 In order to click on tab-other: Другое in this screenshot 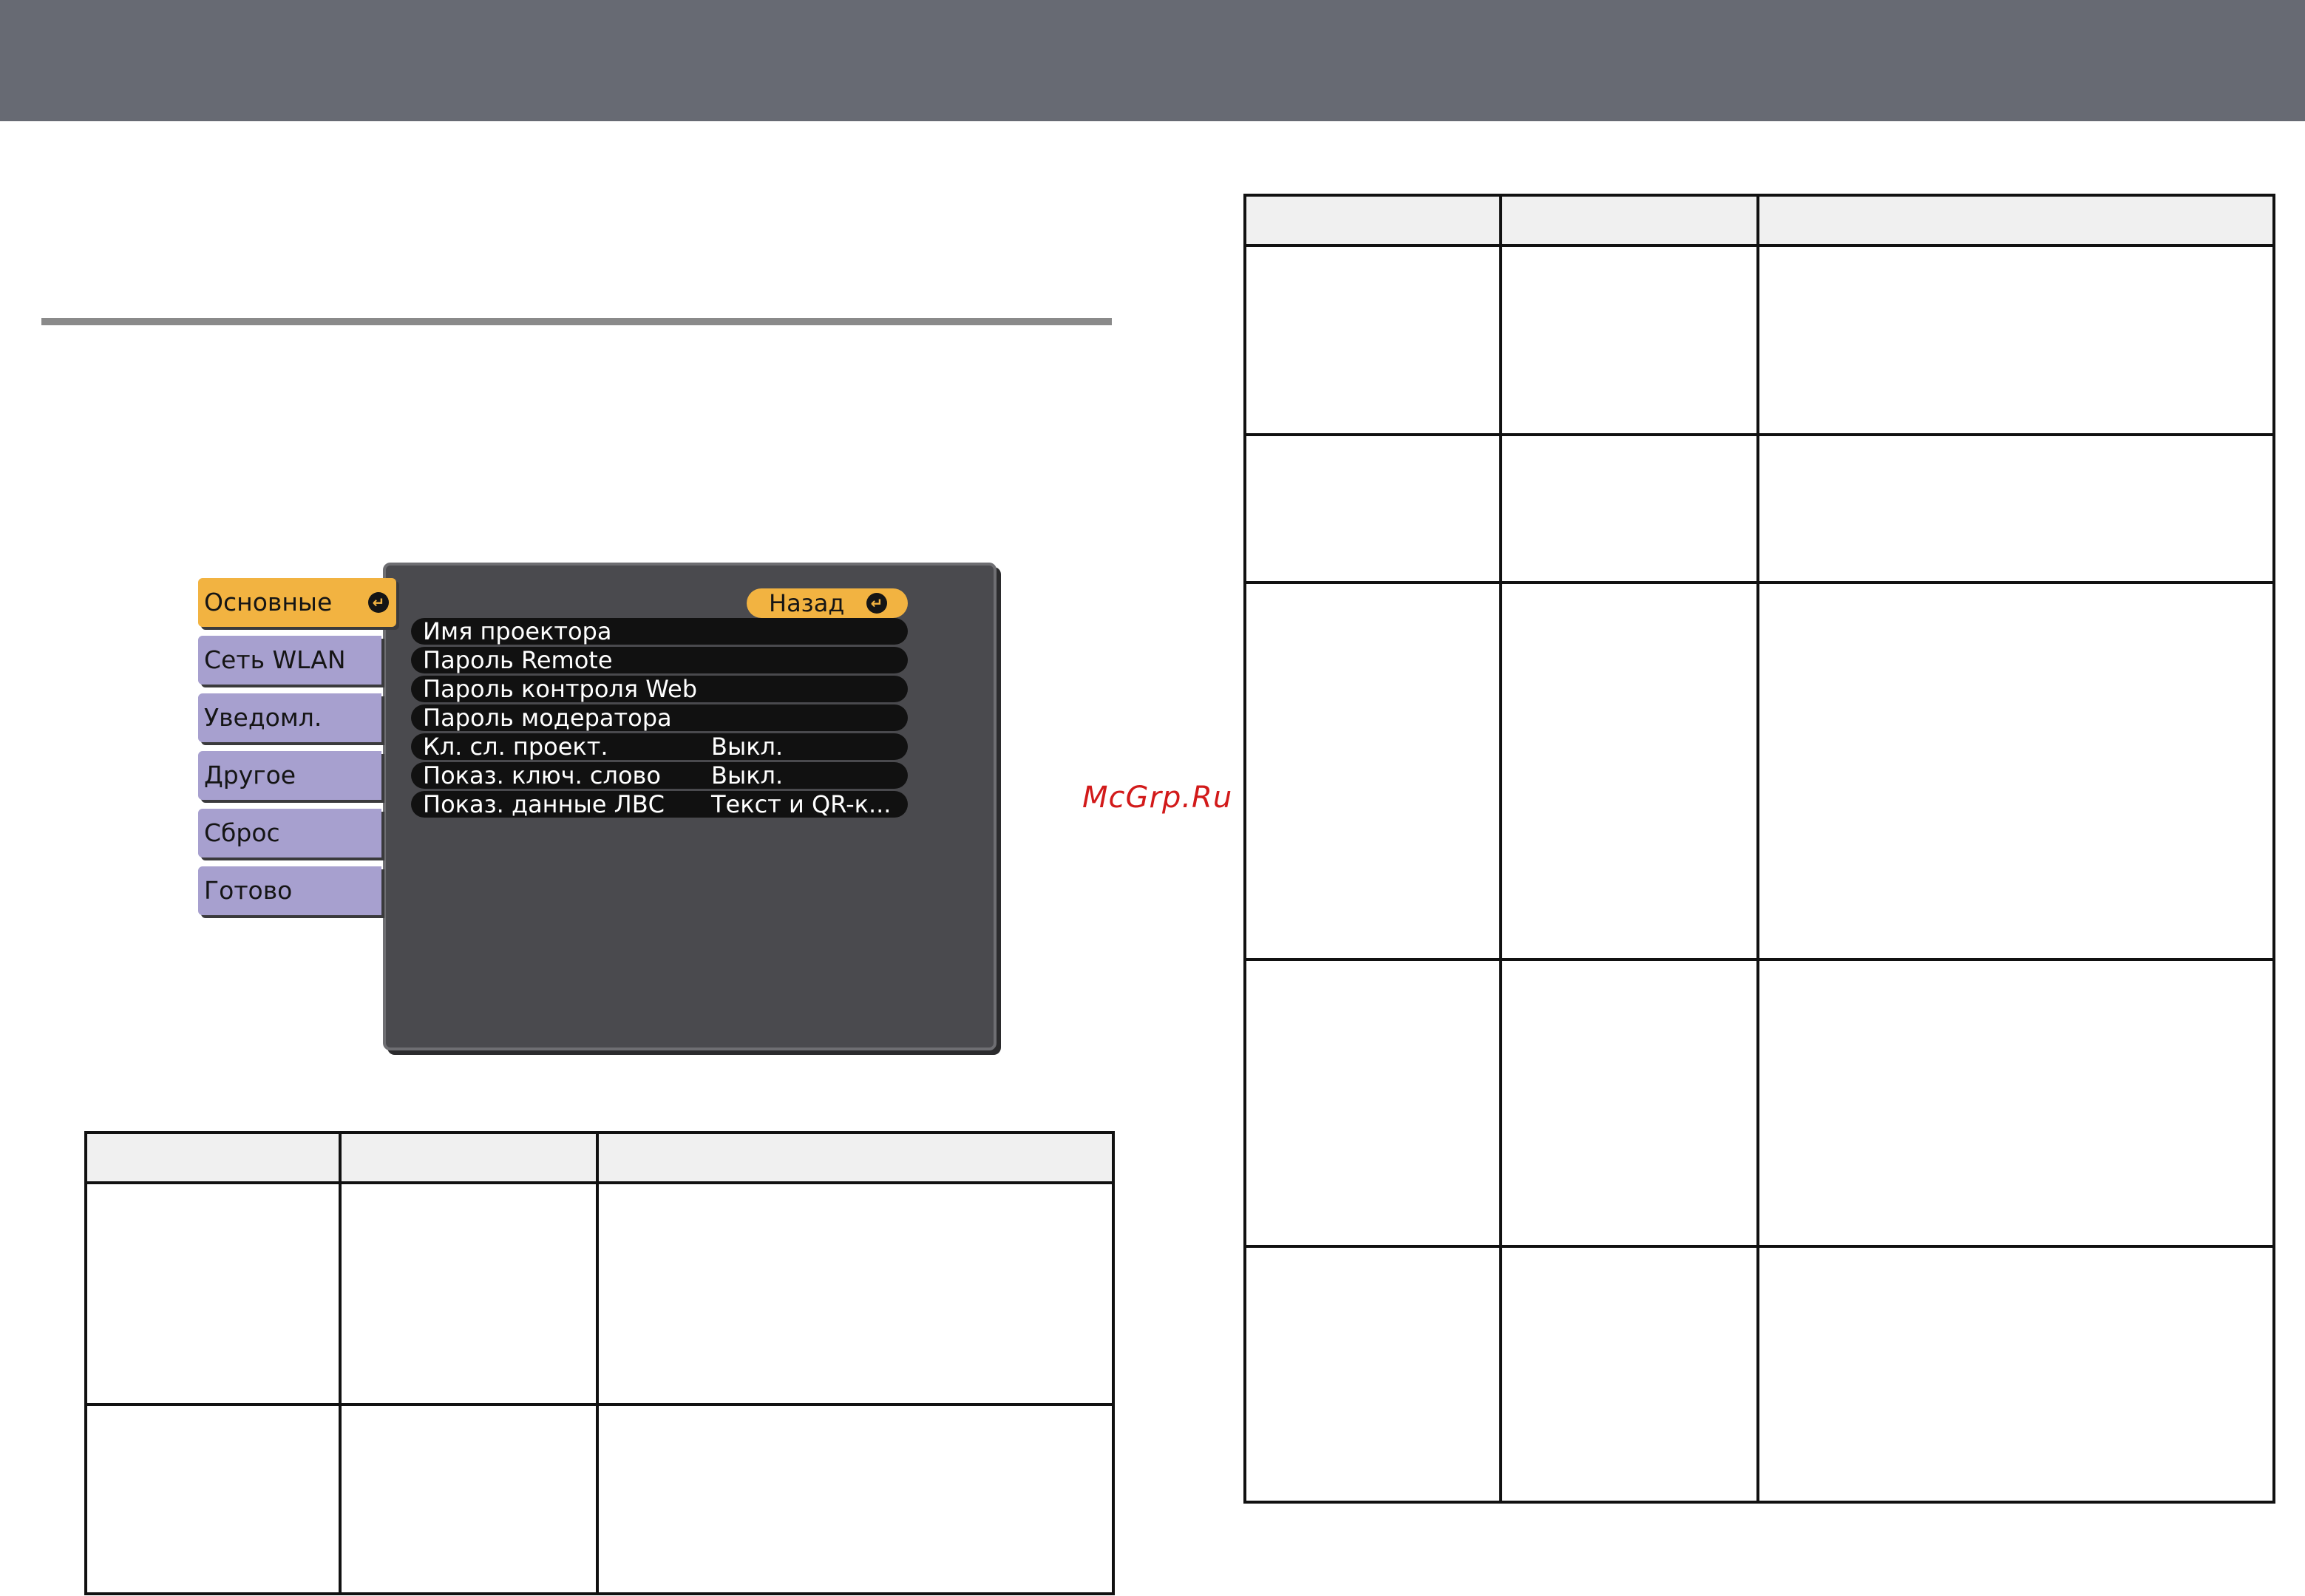, I will do `click(289, 775)`.